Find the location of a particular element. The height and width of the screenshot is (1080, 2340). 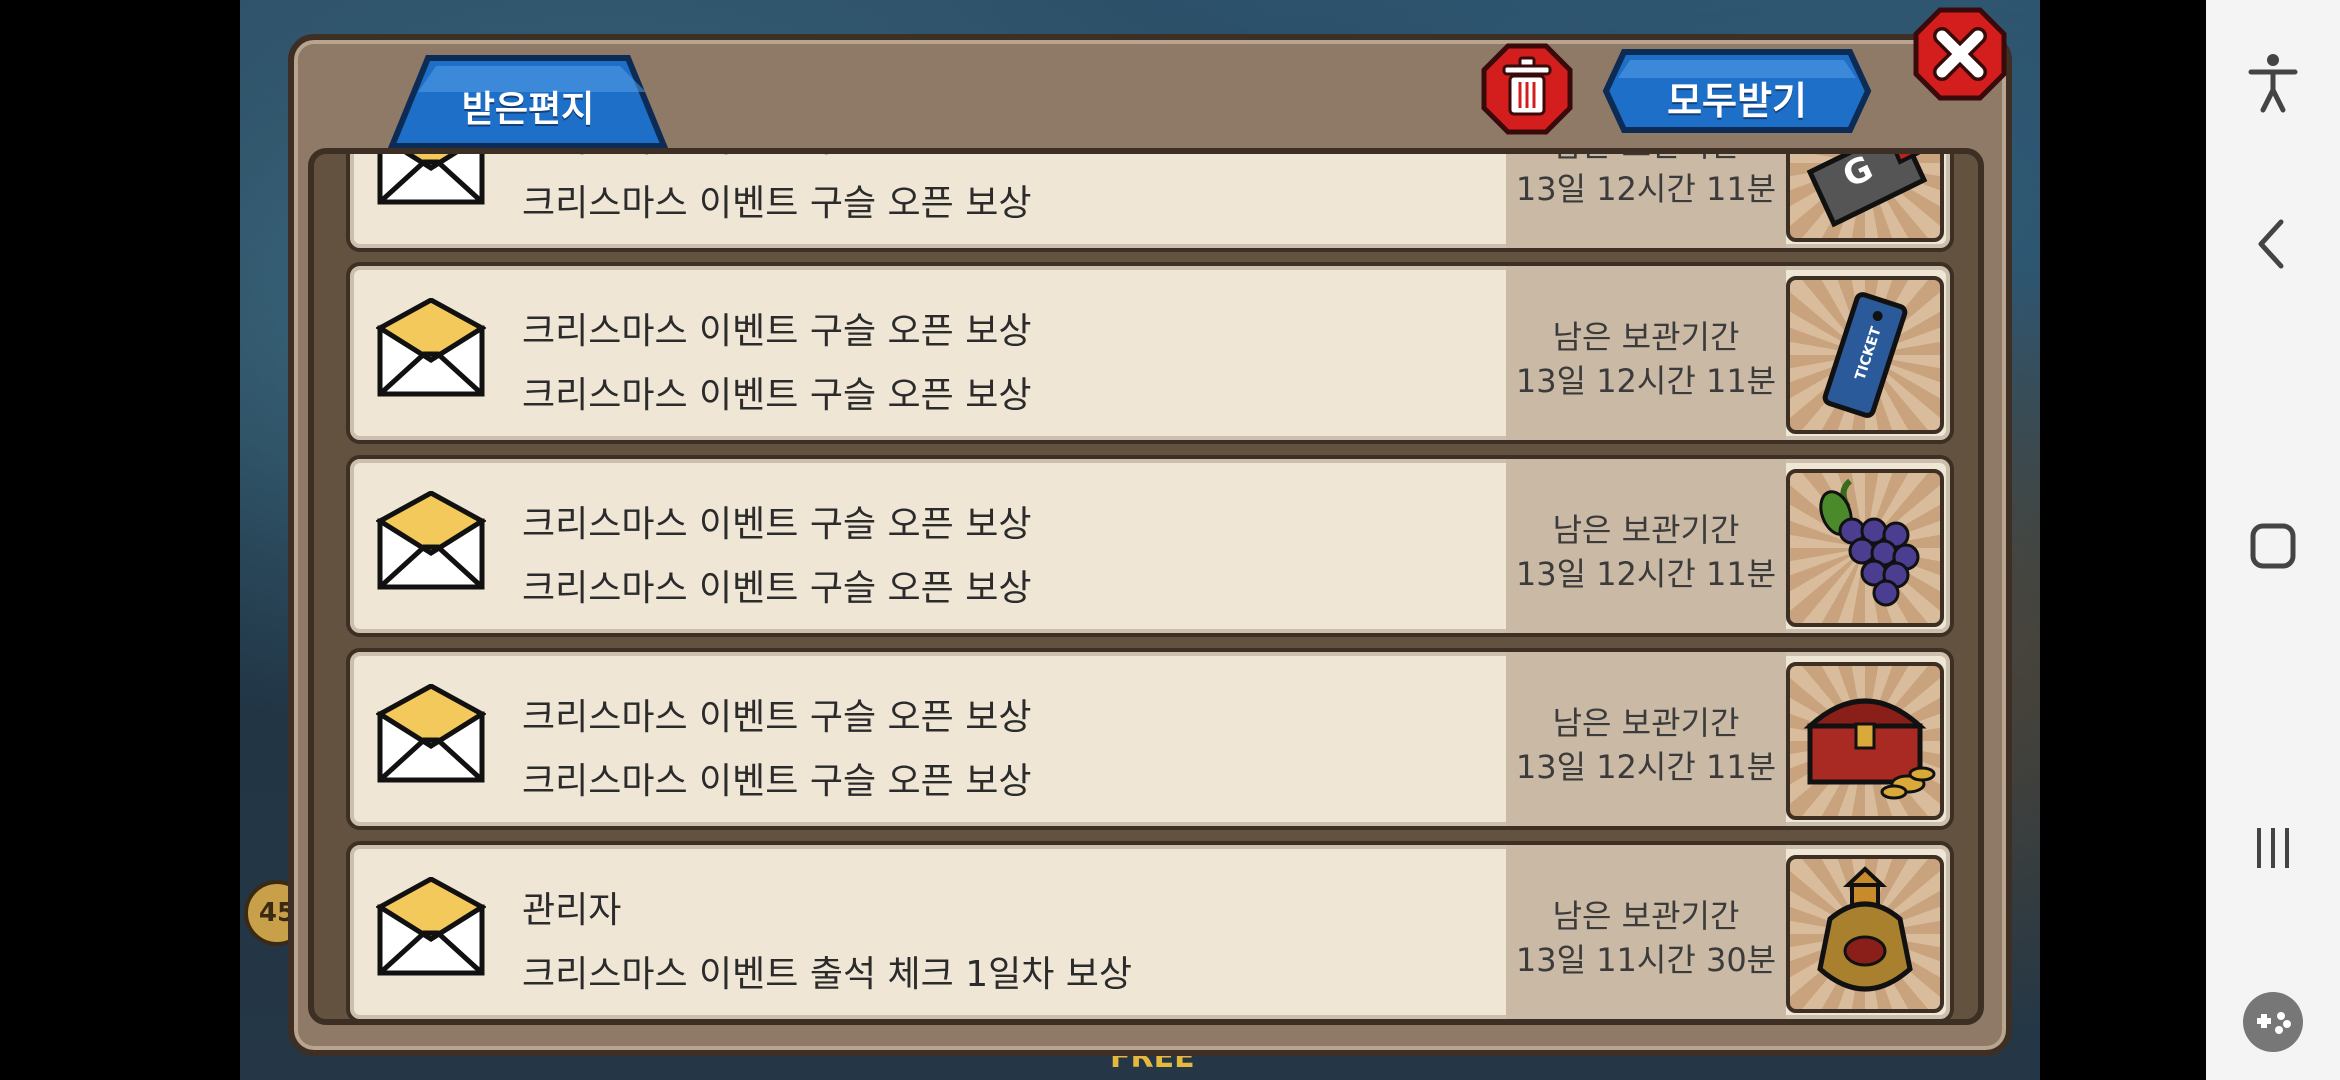

close-icon is located at coordinates (1960, 54).